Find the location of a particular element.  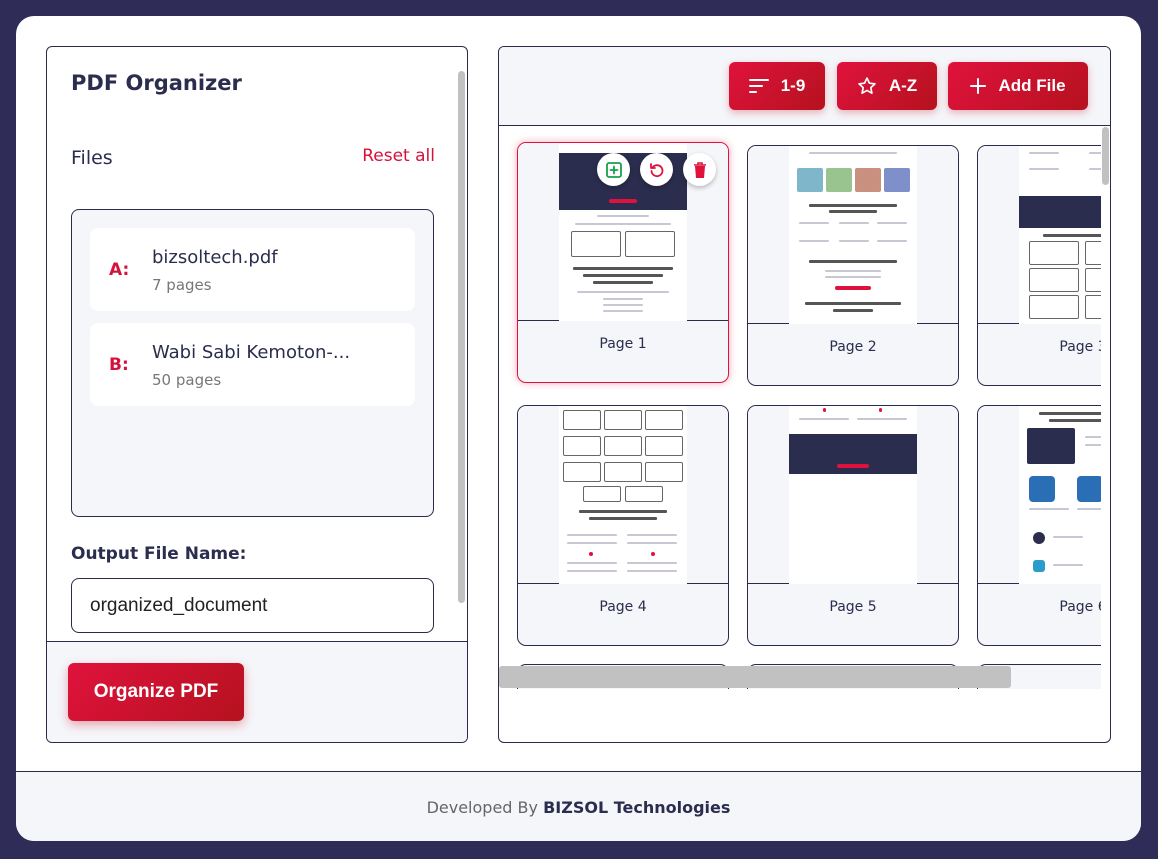

vertical-scrollbar is located at coordinates (1105, 156).